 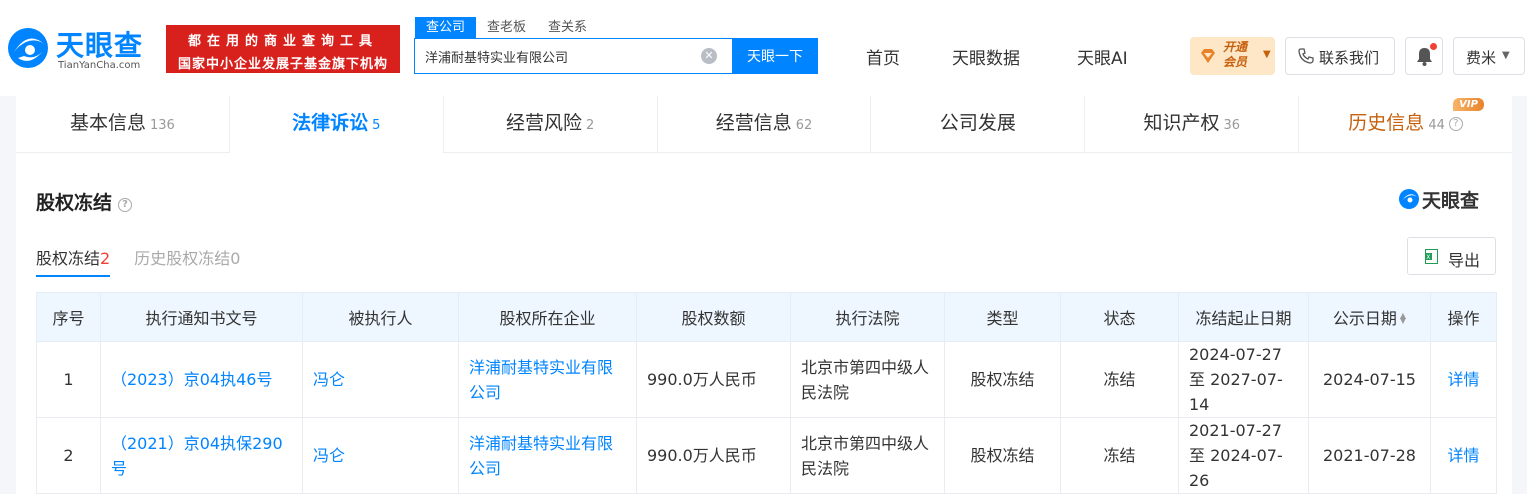 What do you see at coordinates (775, 56) in the screenshot?
I see `search-button: 天眼一下` at bounding box center [775, 56].